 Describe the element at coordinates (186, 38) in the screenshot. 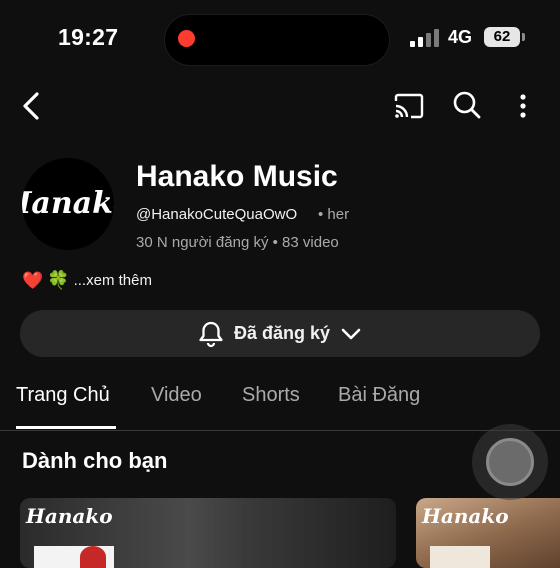

I see `recording-indicator-icon` at that location.